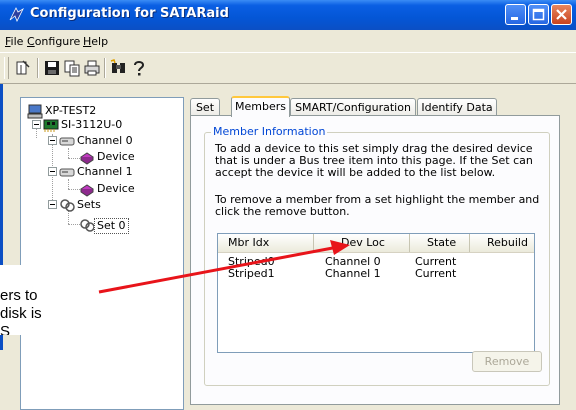  Describe the element at coordinates (16, 15) in the screenshot. I see `app-icon` at that location.